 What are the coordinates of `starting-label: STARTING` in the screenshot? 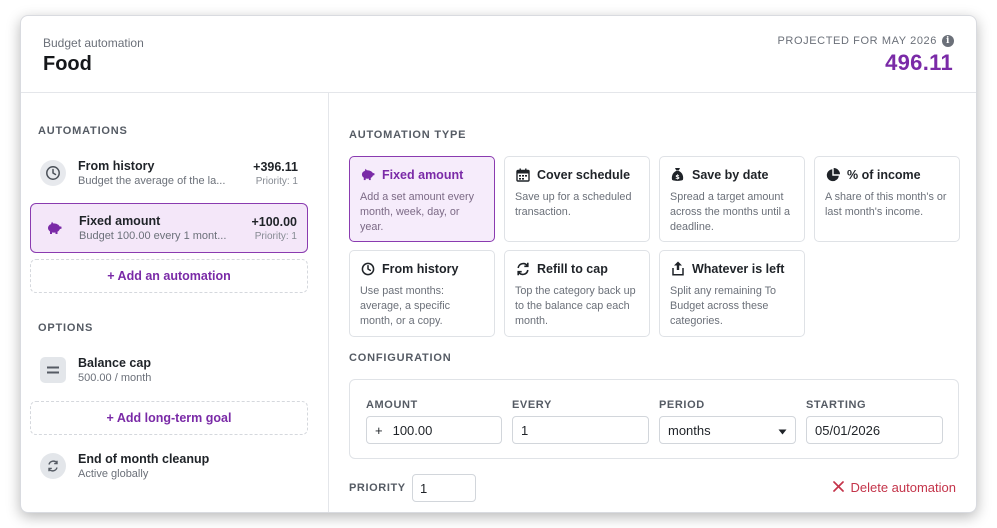 It's located at (836, 405).